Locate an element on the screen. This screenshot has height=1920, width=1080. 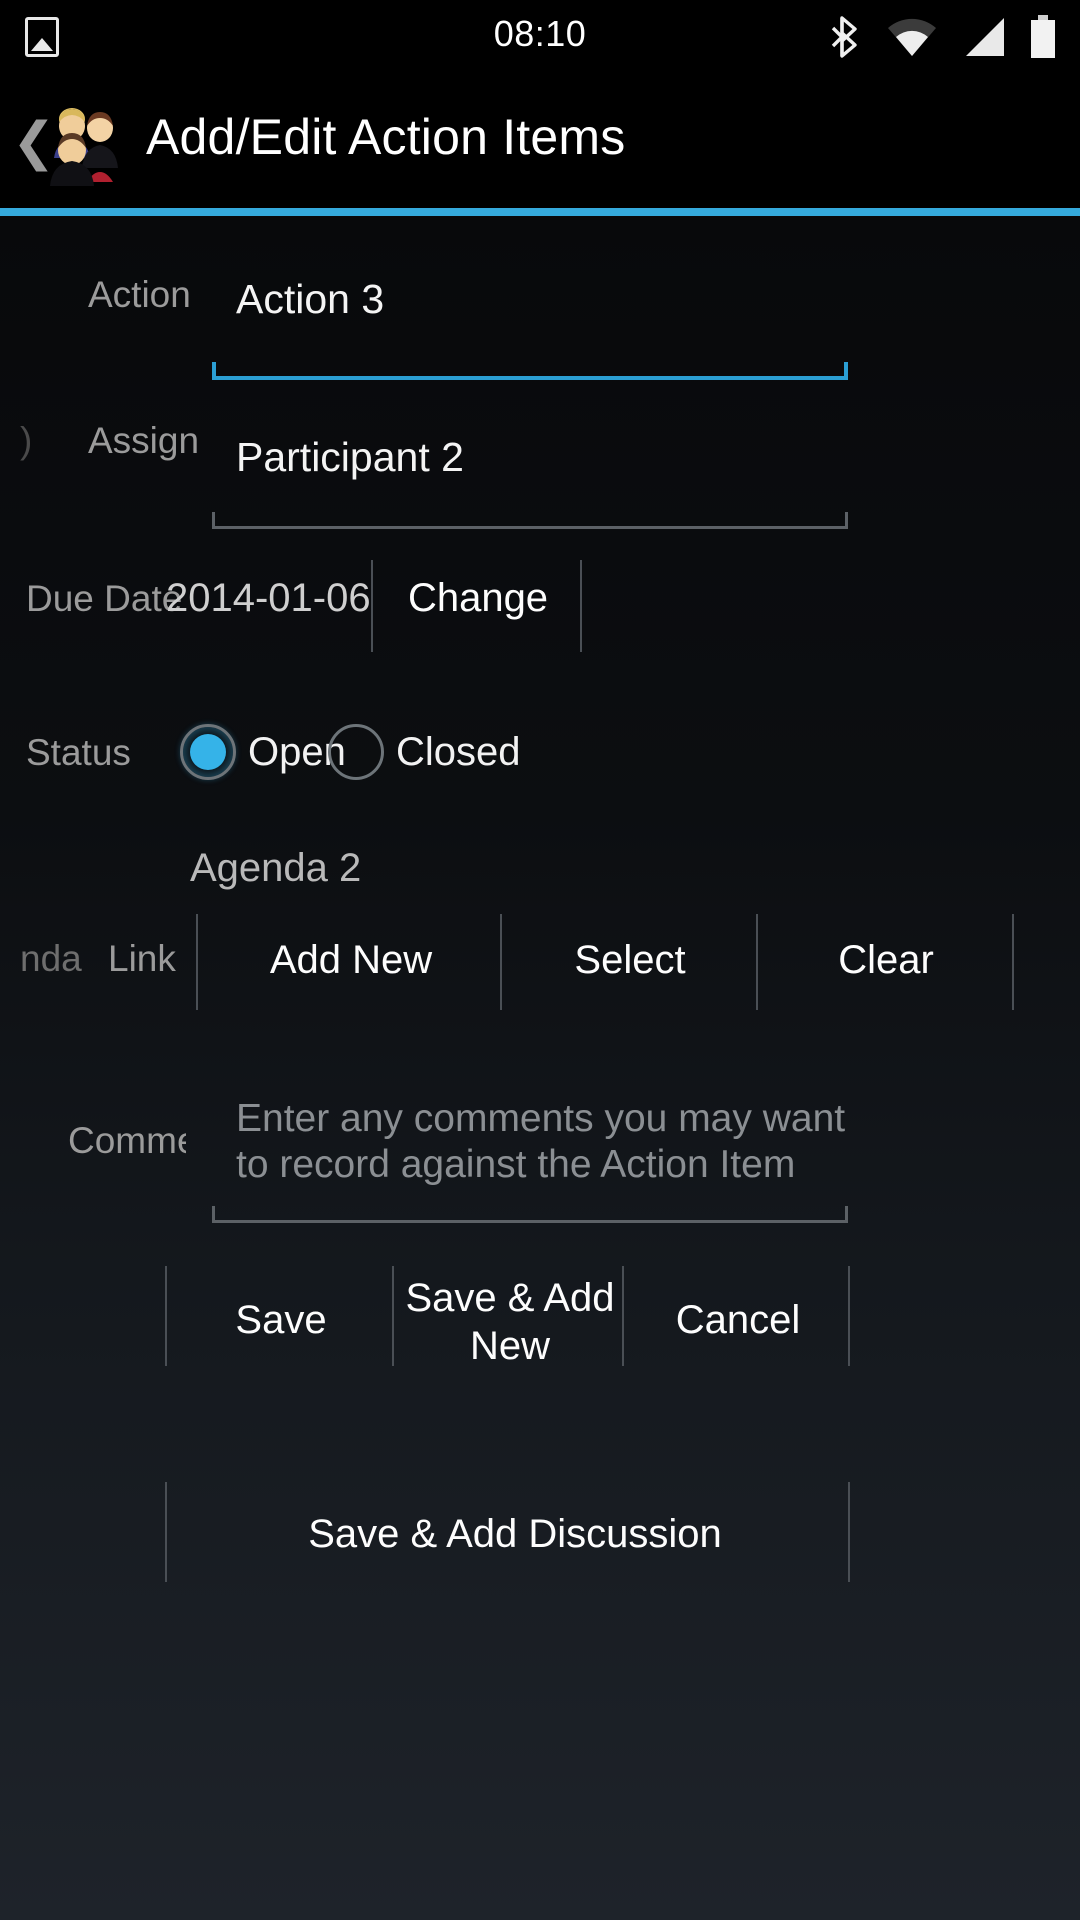
assignee-input: Participant 2 is located at coordinates (530, 480).